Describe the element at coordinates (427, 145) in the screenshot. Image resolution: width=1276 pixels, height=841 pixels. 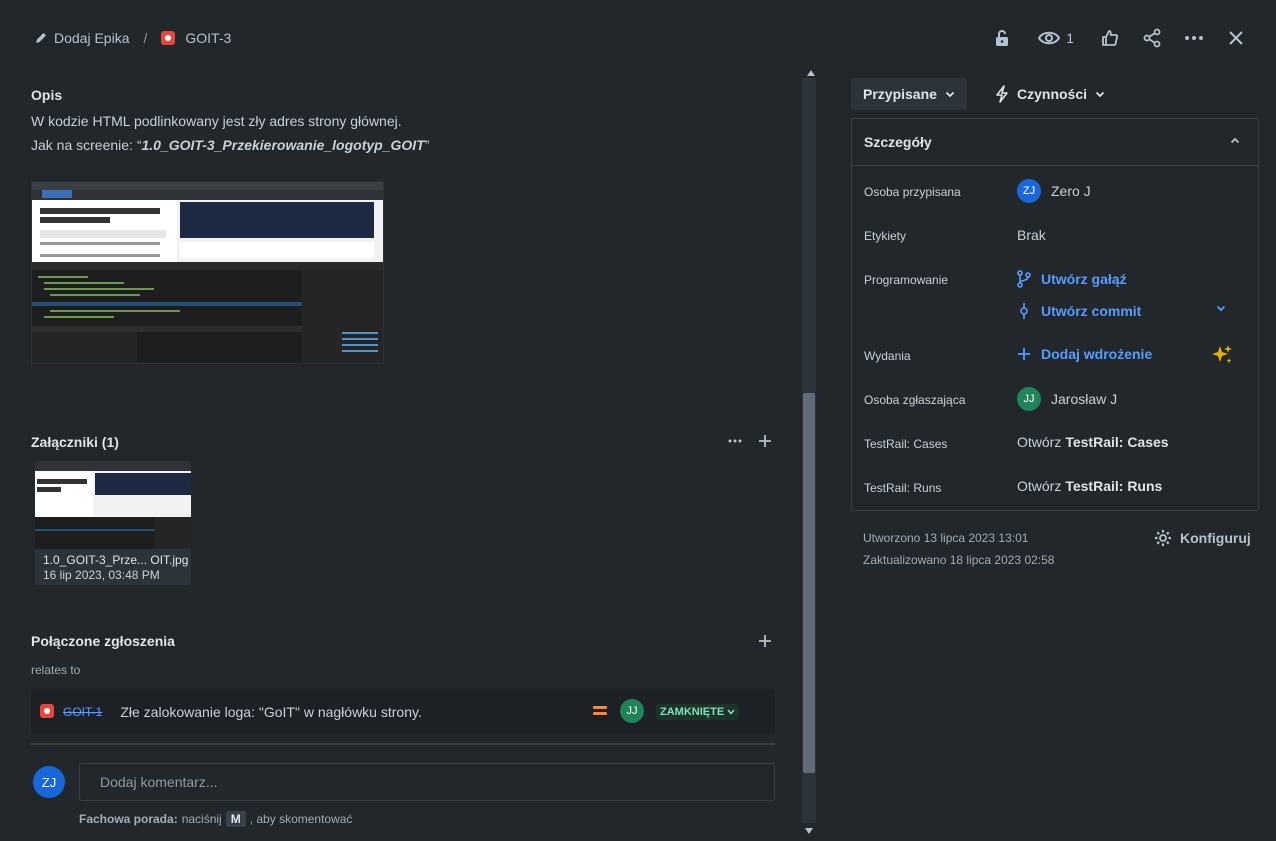
I see `description-line-2-suffix: ”` at that location.